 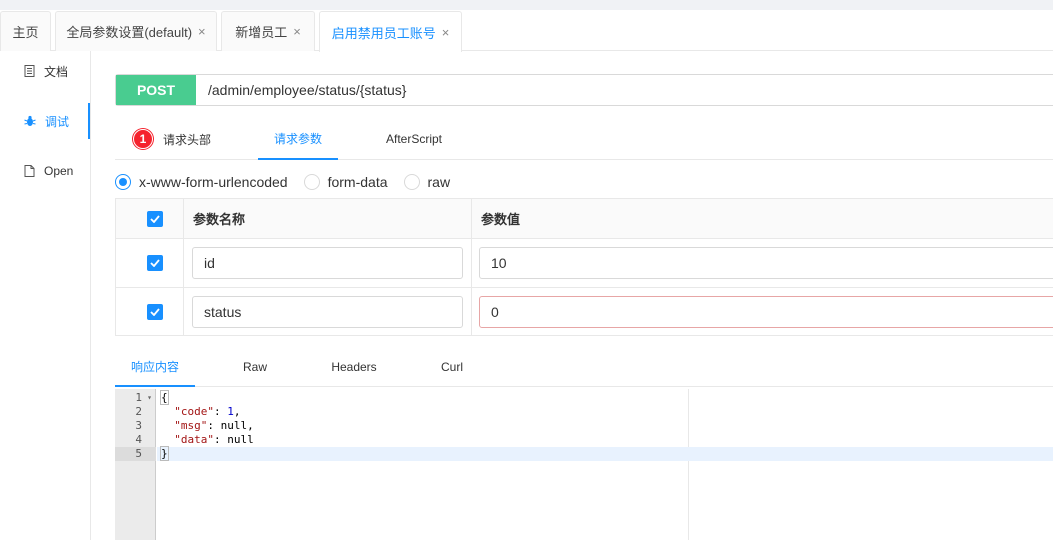 I want to click on request-subtabs: 1 请求头部 请求参数 AfterScript, so click(x=584, y=139).